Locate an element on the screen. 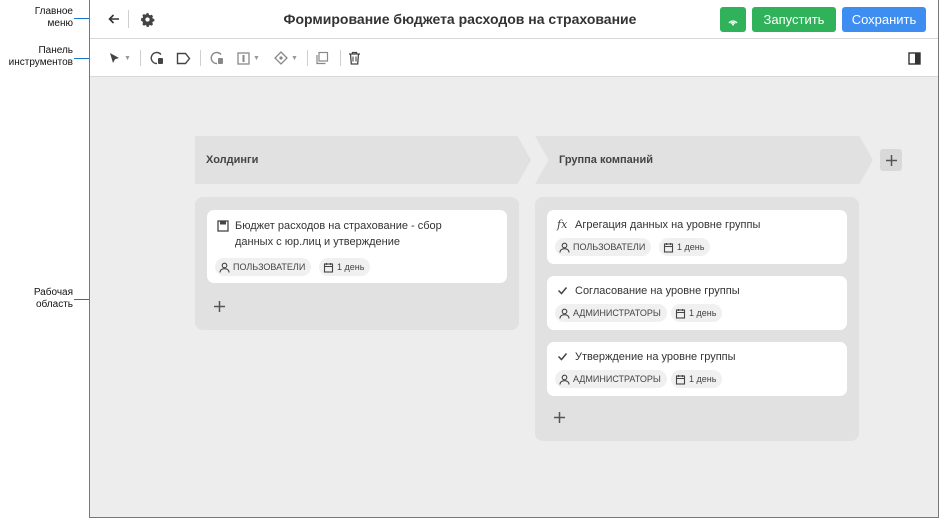  toggle-panel-button is located at coordinates (914, 58).